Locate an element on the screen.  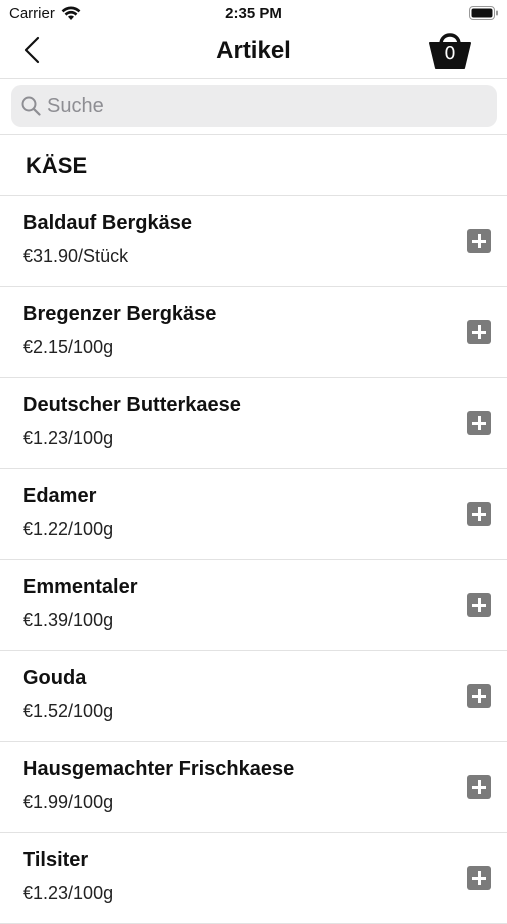
item-price: €2.15/100g is located at coordinates (68, 347).